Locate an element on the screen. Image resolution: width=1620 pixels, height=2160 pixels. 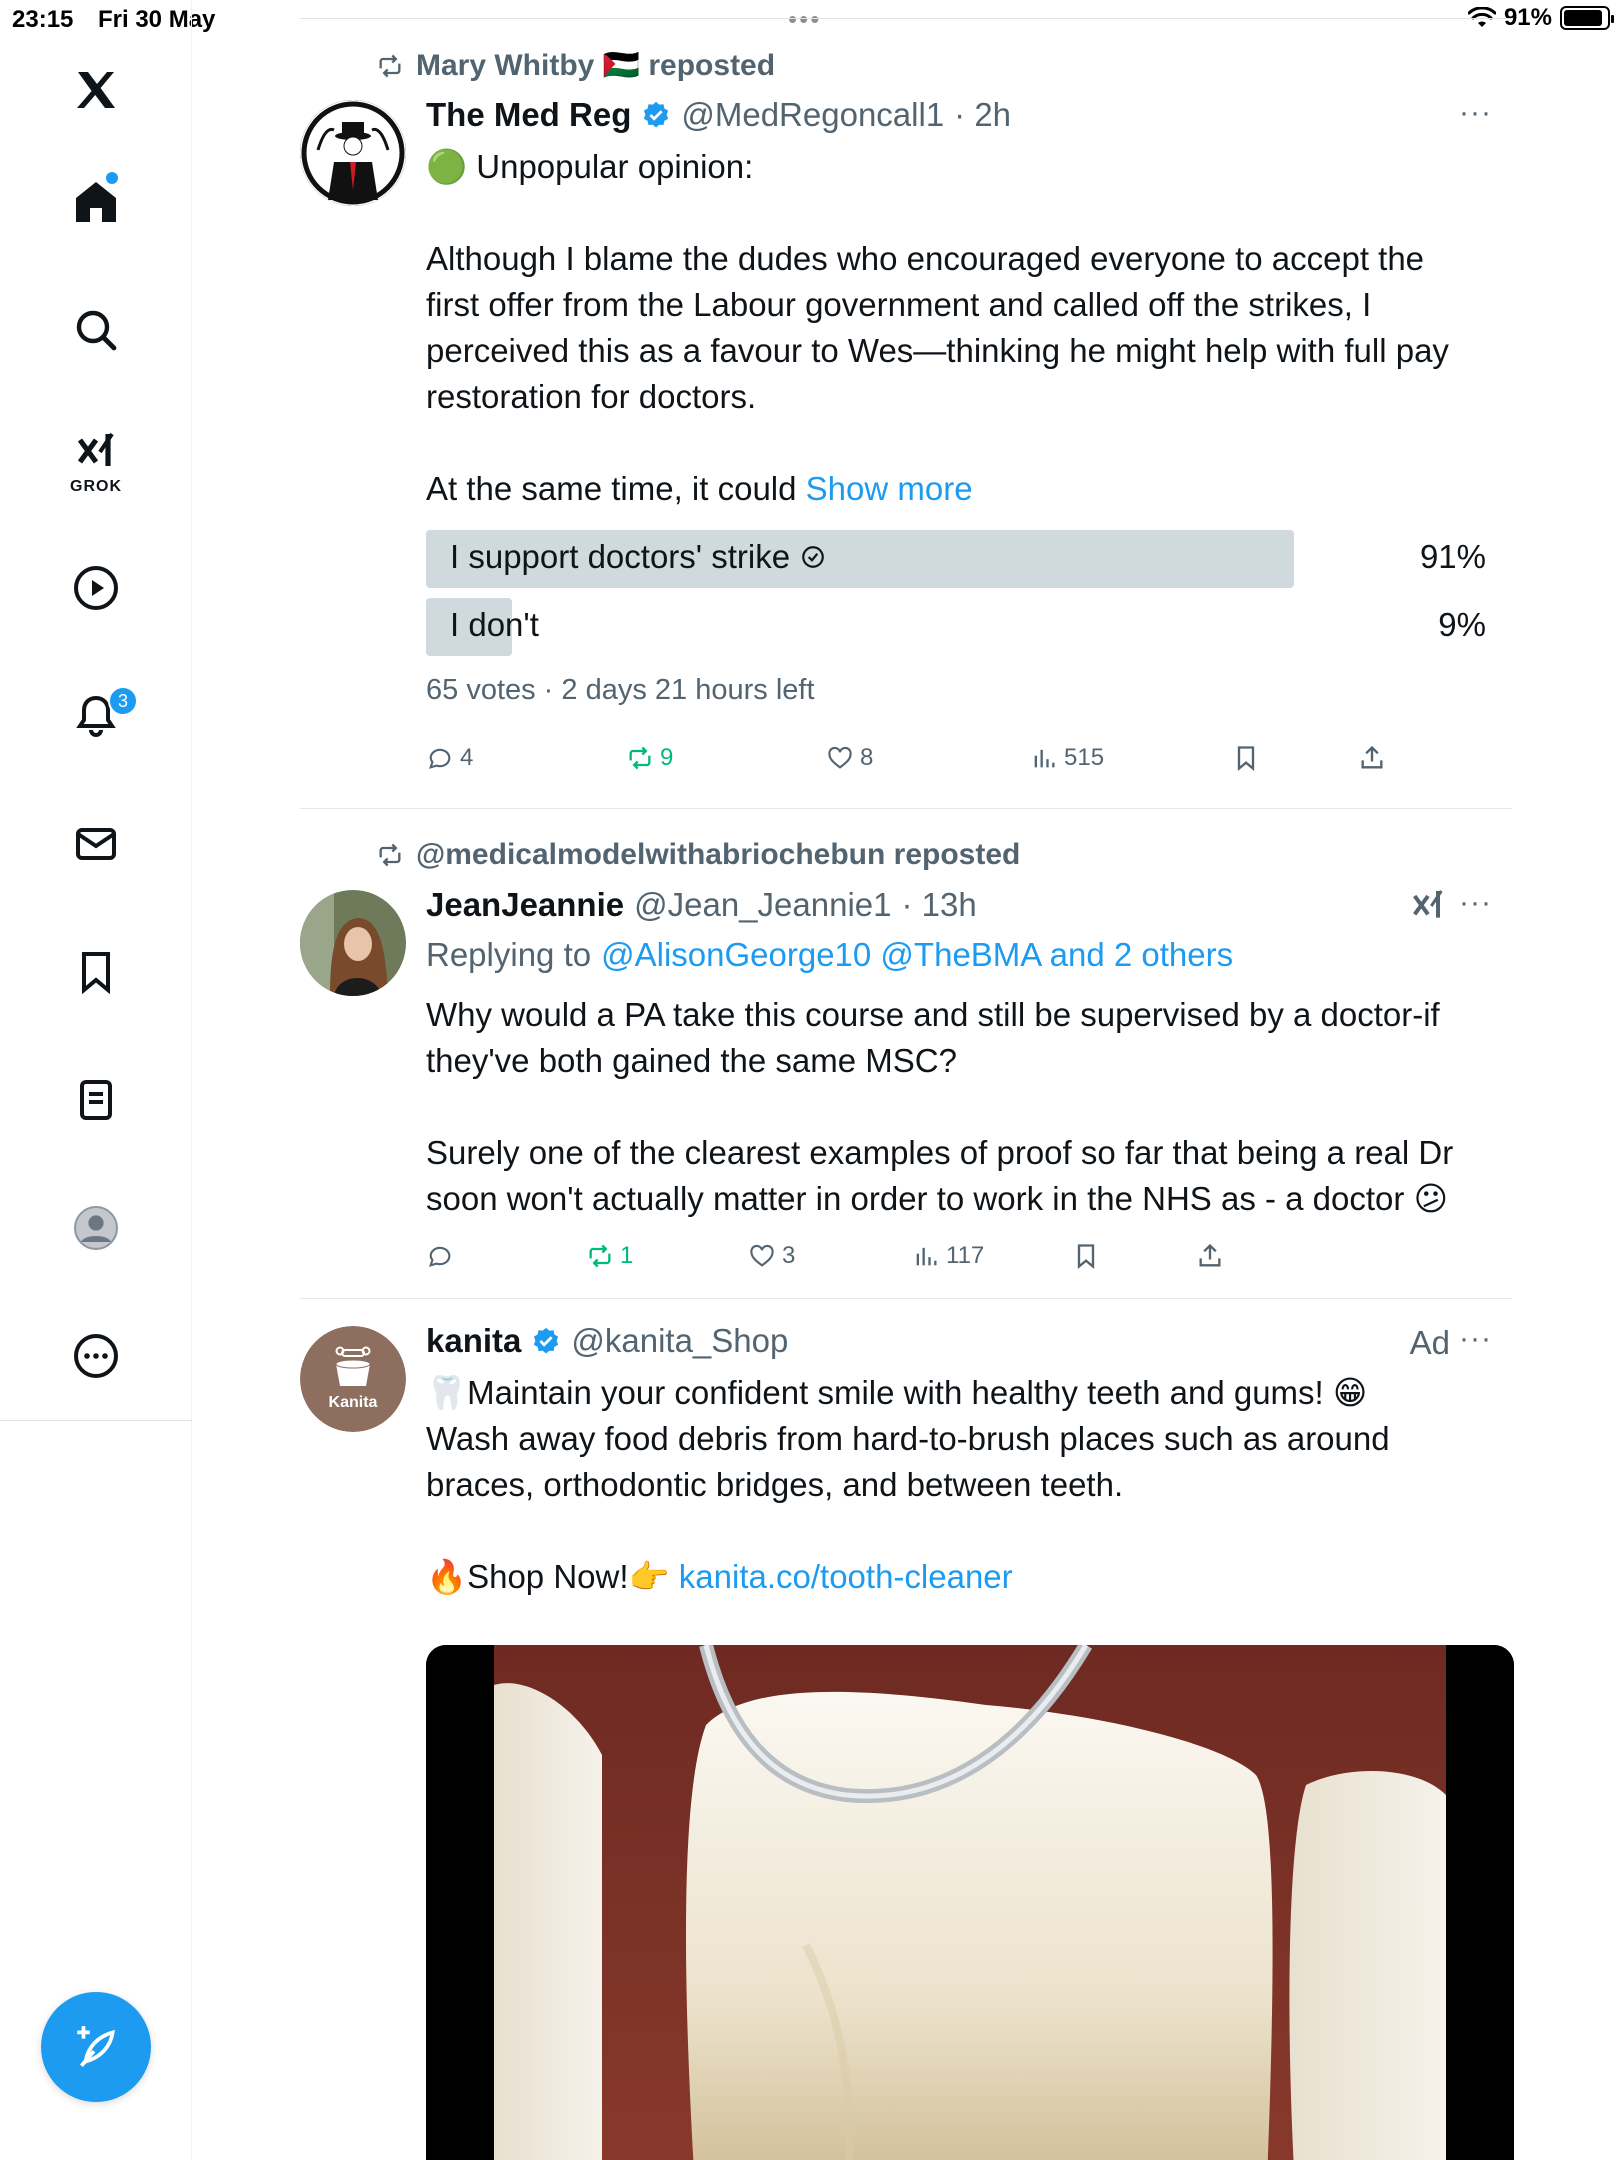
profile-avatar-icon is located at coordinates (96, 1228).